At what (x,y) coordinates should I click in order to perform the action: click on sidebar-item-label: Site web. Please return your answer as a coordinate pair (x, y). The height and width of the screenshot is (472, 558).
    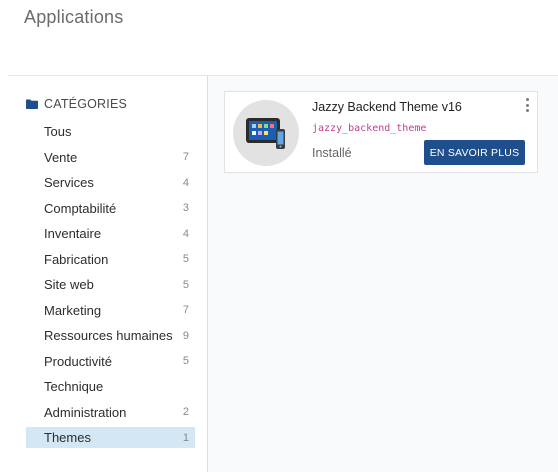
    Looking at the image, I should click on (69, 284).